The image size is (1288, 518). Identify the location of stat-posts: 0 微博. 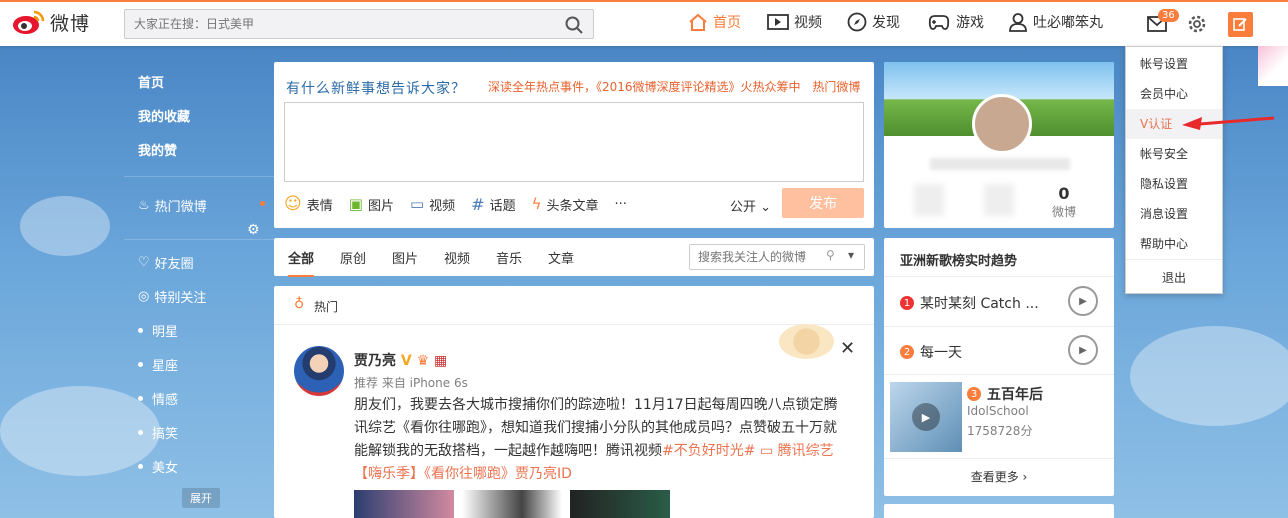
(1064, 202).